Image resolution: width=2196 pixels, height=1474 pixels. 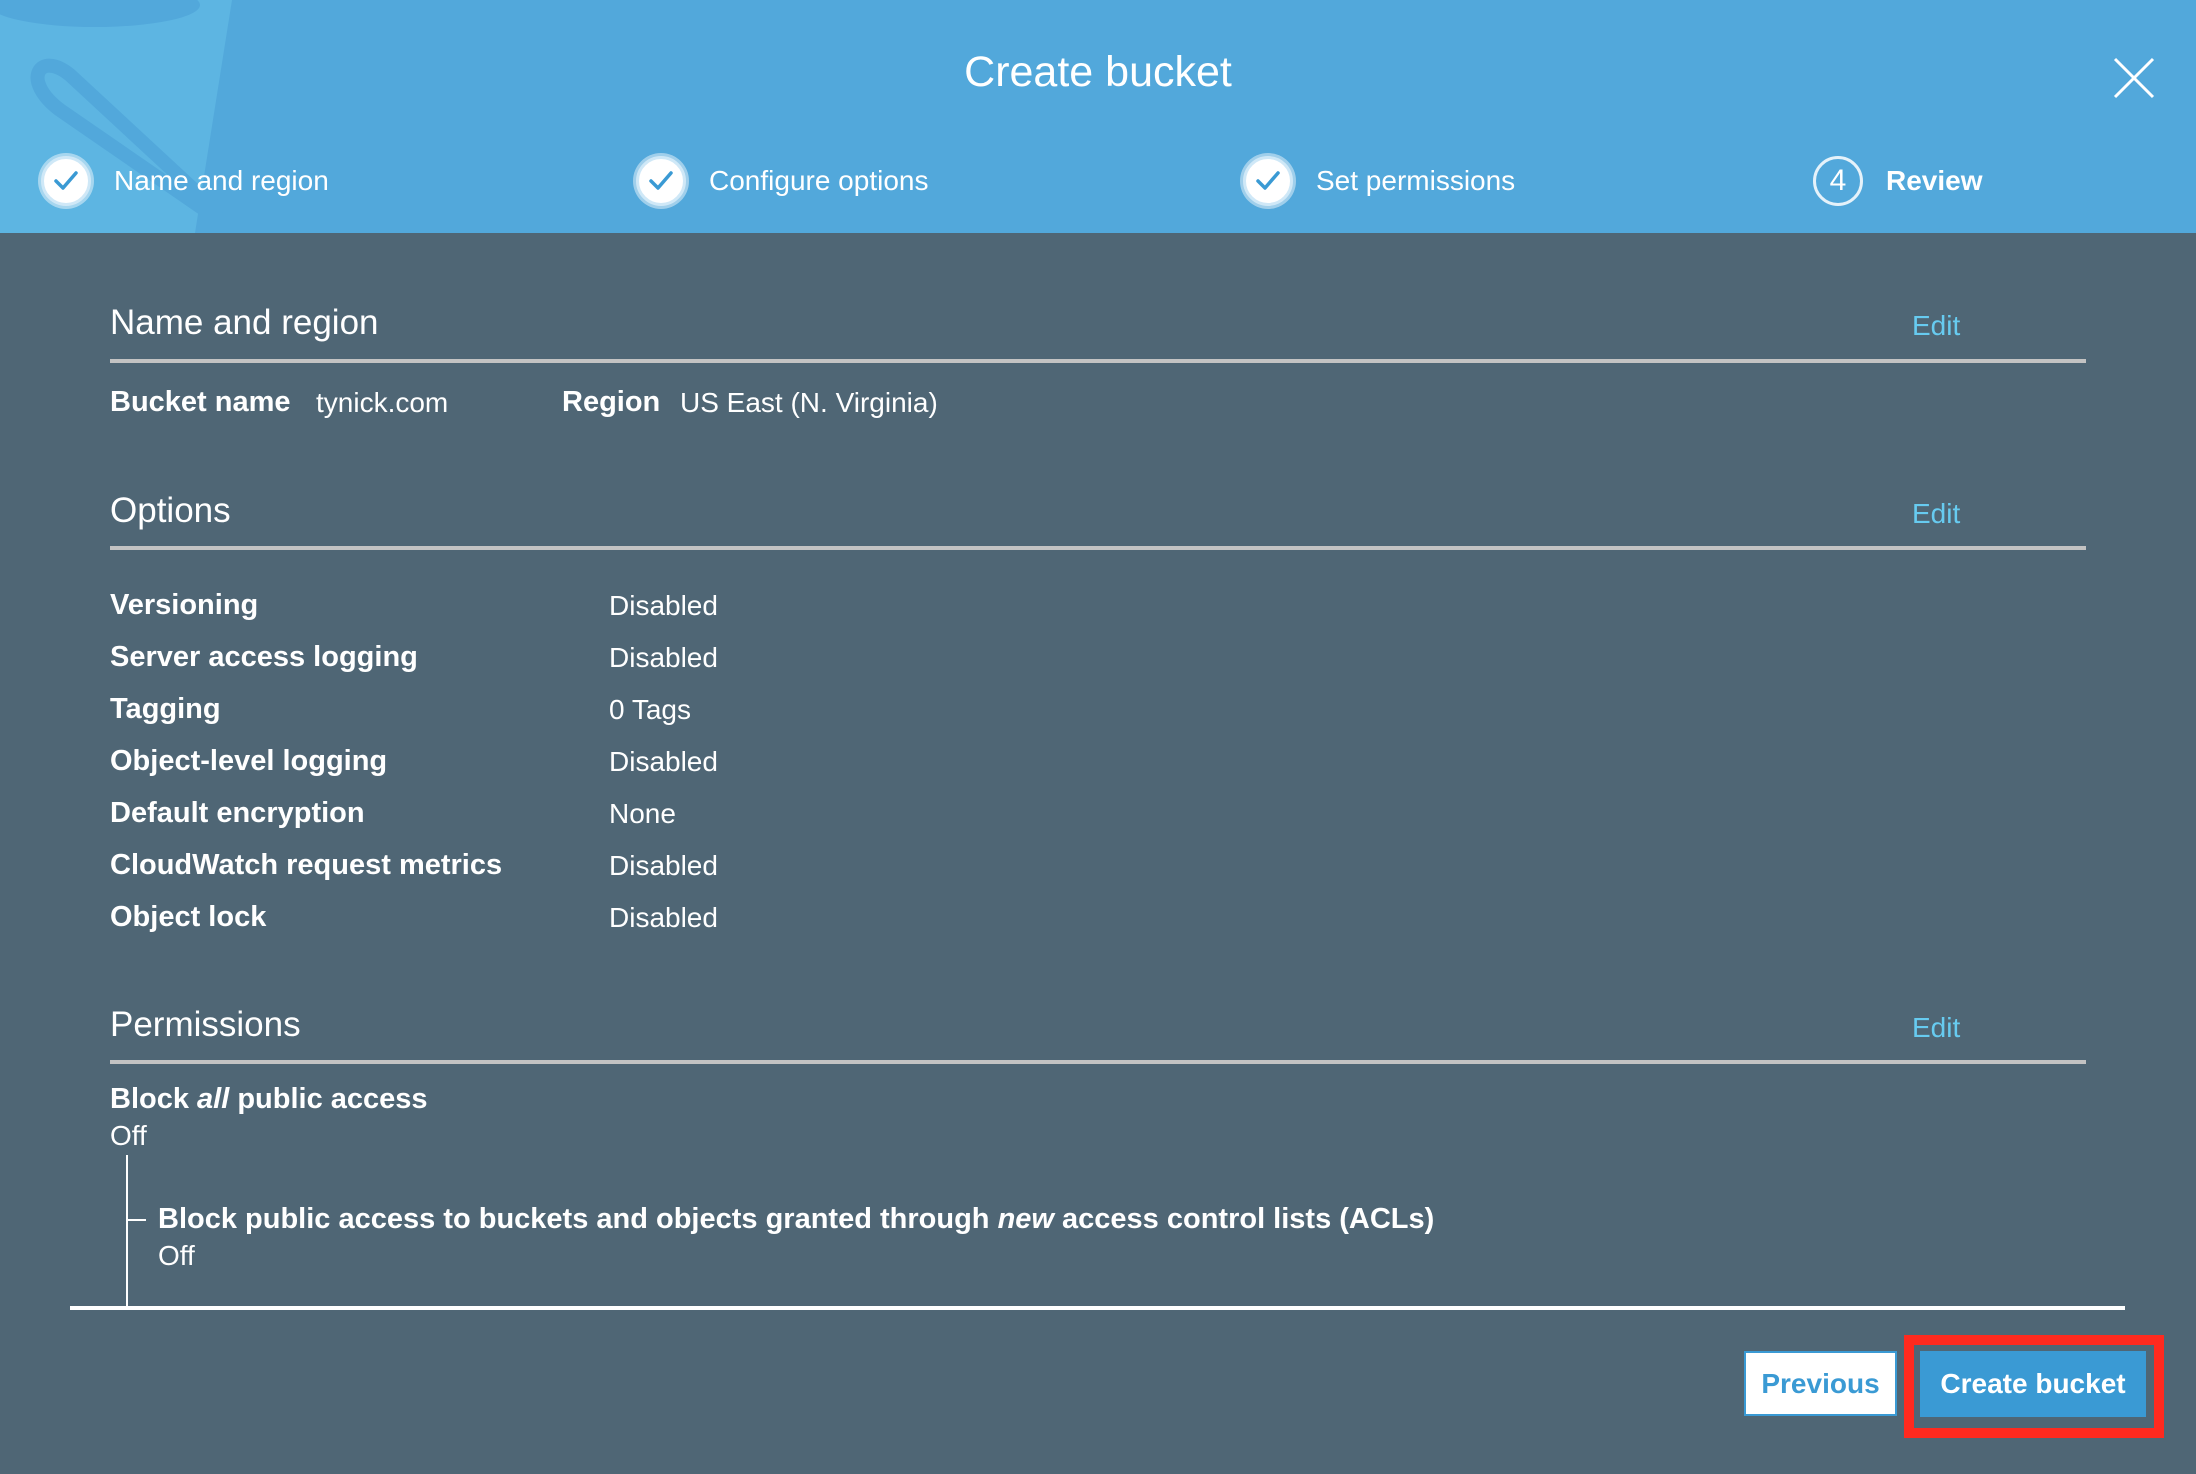 What do you see at coordinates (205, 1024) in the screenshot?
I see `section-heading-permissions: Permissions` at bounding box center [205, 1024].